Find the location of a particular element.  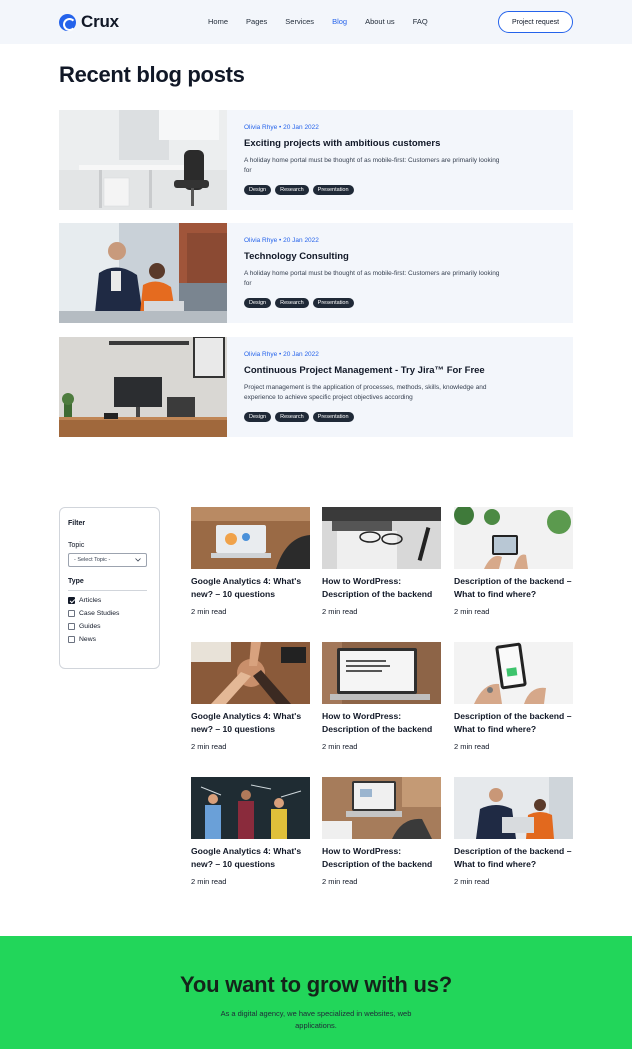

nav-services: Services is located at coordinates (299, 21).